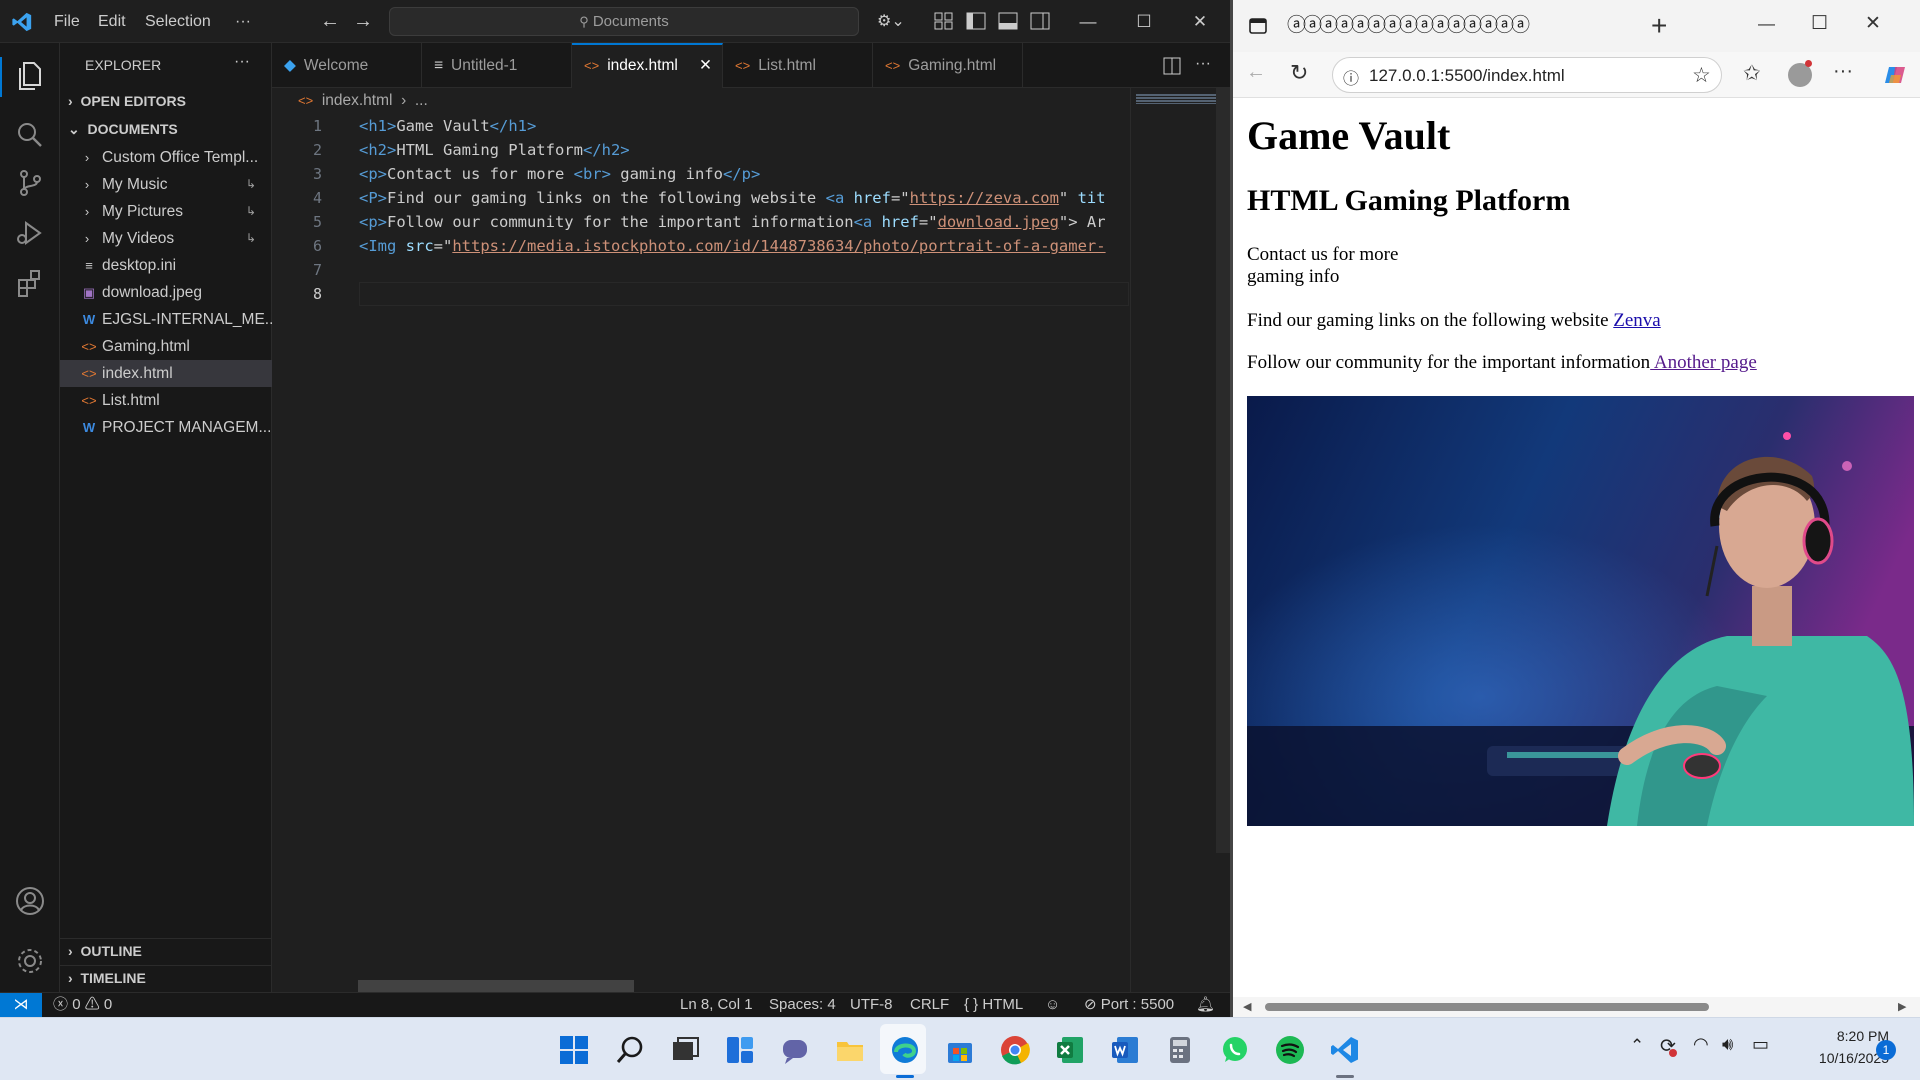 Image resolution: width=1920 pixels, height=1080 pixels. Describe the element at coordinates (1180, 540) in the screenshot. I see `minimap` at that location.